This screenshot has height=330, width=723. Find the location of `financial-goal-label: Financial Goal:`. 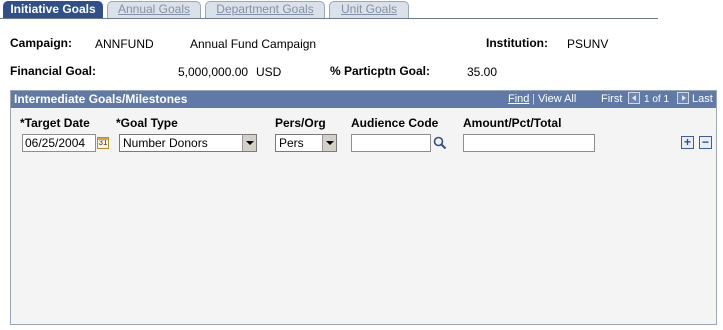

financial-goal-label: Financial Goal: is located at coordinates (53, 71).